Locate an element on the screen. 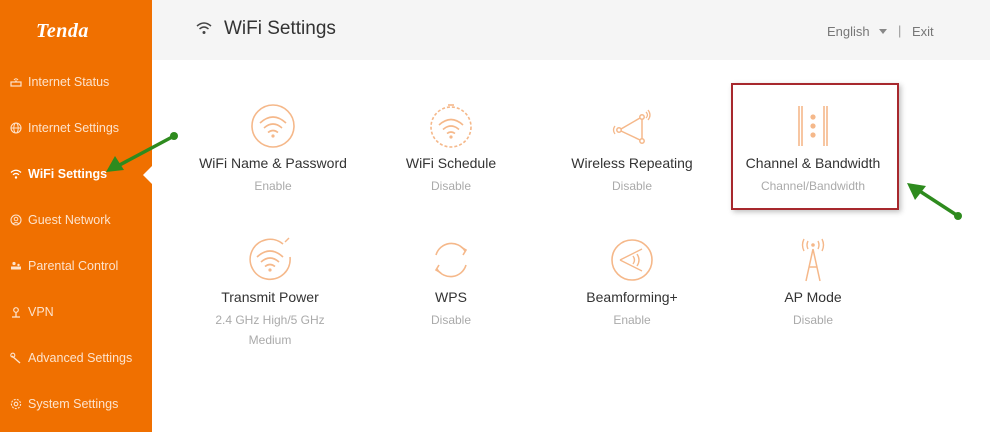 The height and width of the screenshot is (432, 990). tile-status: 2.4 GHz High/5 GHz is located at coordinates (270, 320).